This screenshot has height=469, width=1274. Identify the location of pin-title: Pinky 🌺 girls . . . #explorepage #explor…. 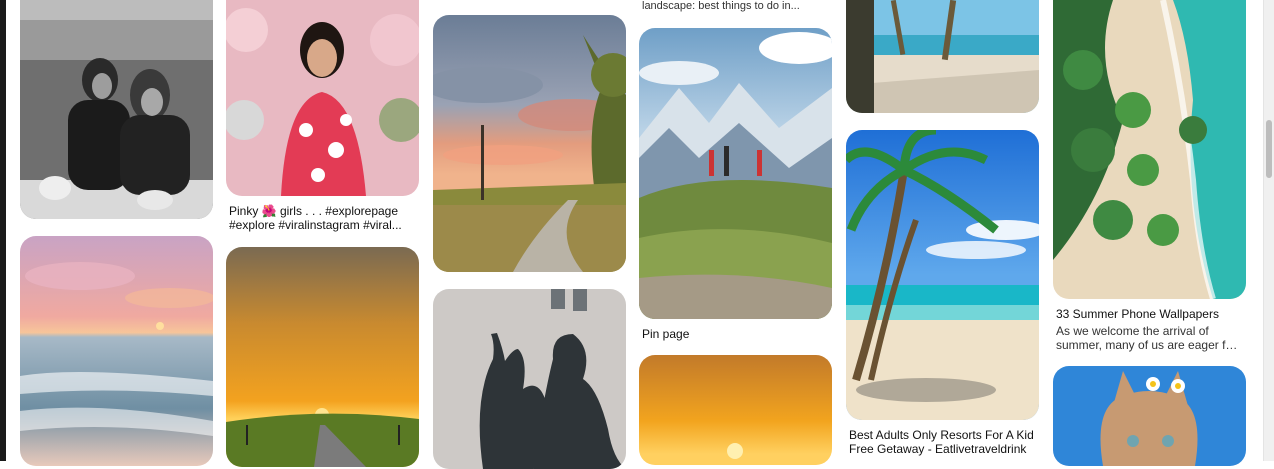
(322, 218).